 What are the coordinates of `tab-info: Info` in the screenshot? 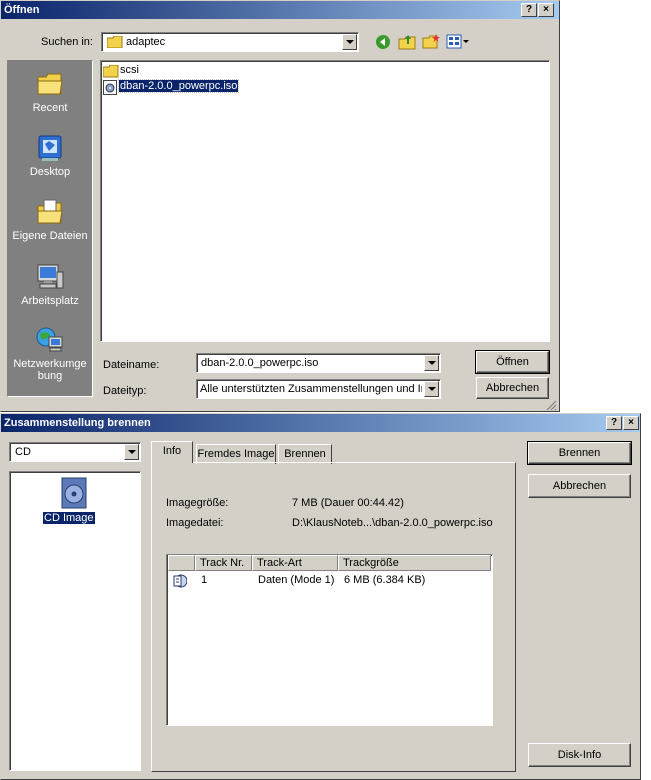 It's located at (172, 452).